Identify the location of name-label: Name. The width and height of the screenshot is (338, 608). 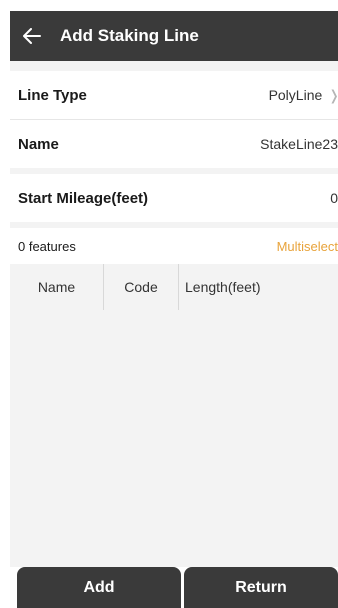
(38, 144).